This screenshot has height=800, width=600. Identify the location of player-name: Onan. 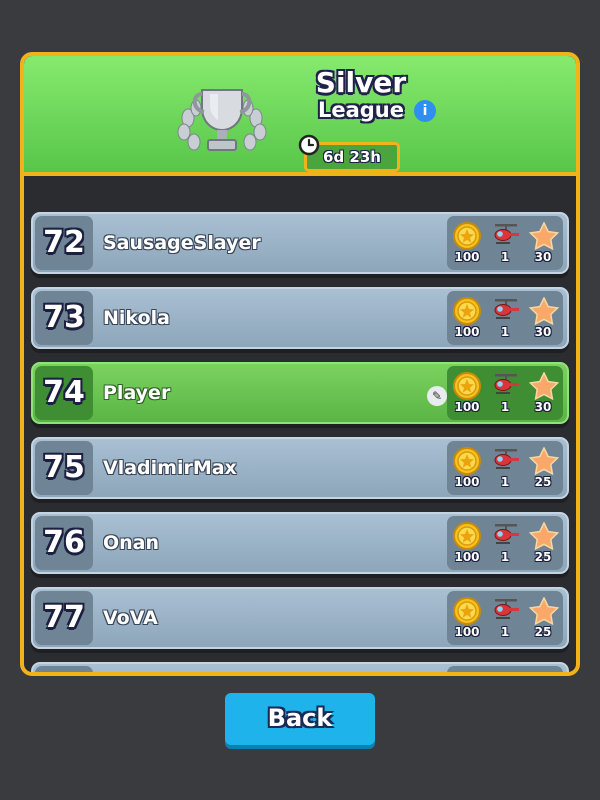
(131, 543).